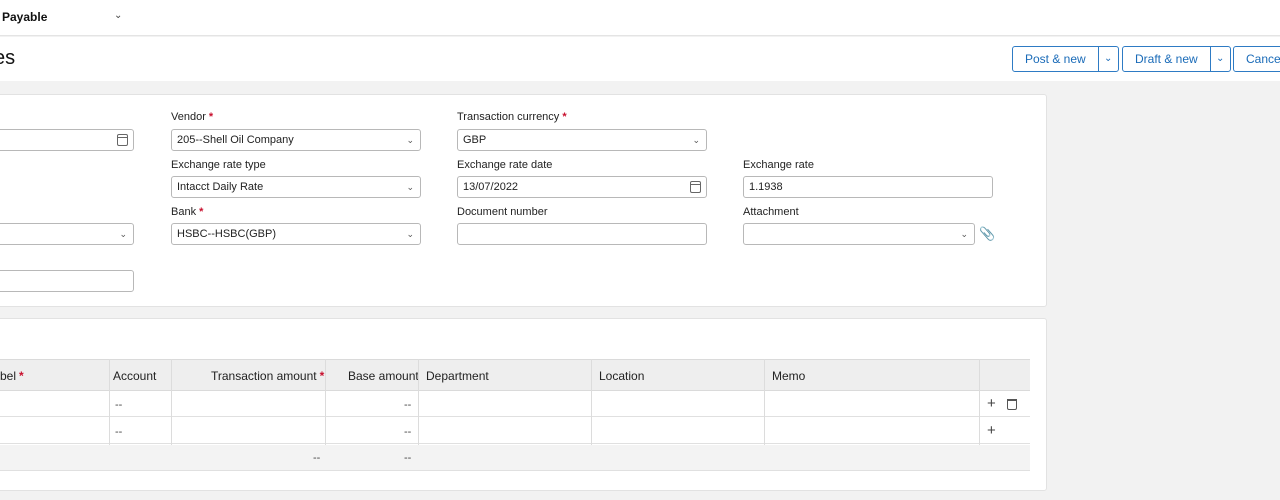 The width and height of the screenshot is (1280, 500). I want to click on module-name: s Payable, so click(23, 17).